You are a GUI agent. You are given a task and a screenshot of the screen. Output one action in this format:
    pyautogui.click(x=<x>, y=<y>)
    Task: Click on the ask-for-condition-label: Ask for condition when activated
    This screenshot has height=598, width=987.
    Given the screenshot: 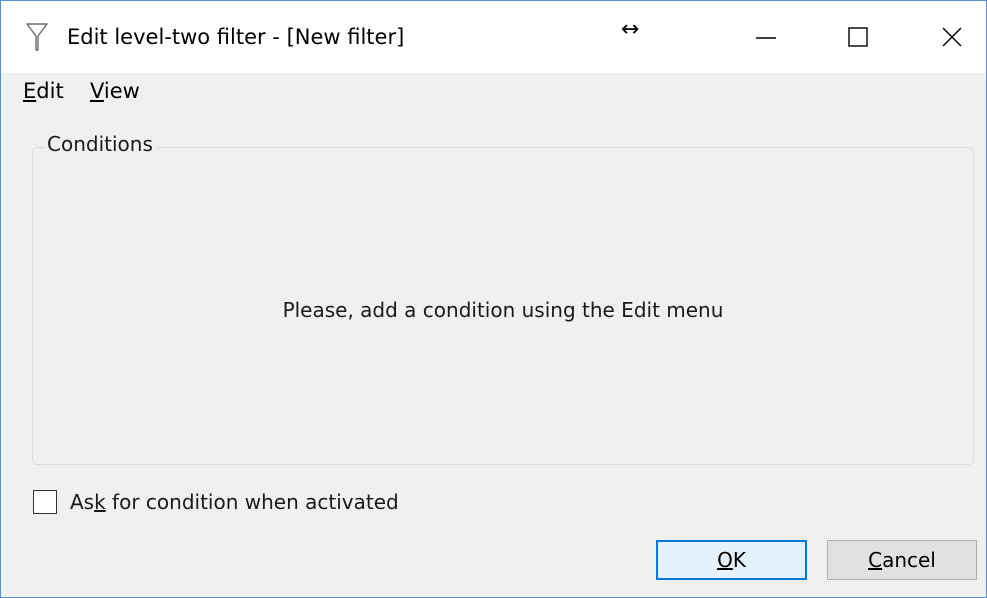 What is the action you would take?
    pyautogui.click(x=234, y=502)
    